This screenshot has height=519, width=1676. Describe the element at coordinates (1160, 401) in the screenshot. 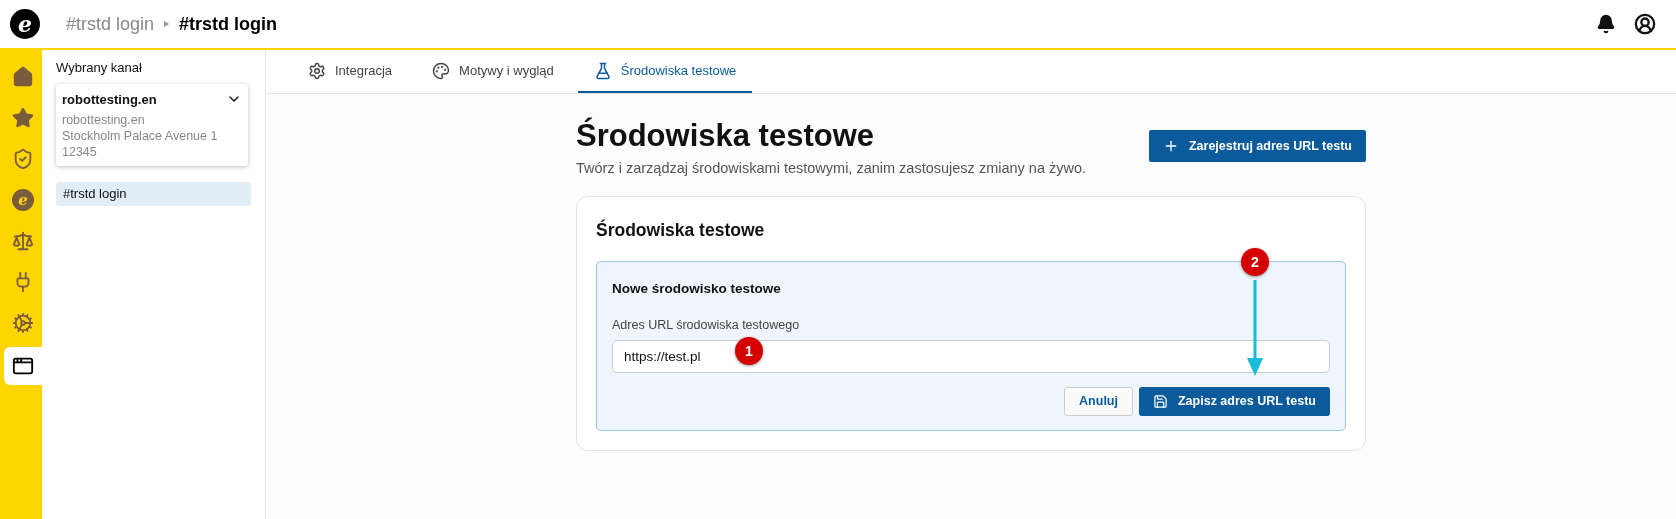

I see `save-icon` at that location.